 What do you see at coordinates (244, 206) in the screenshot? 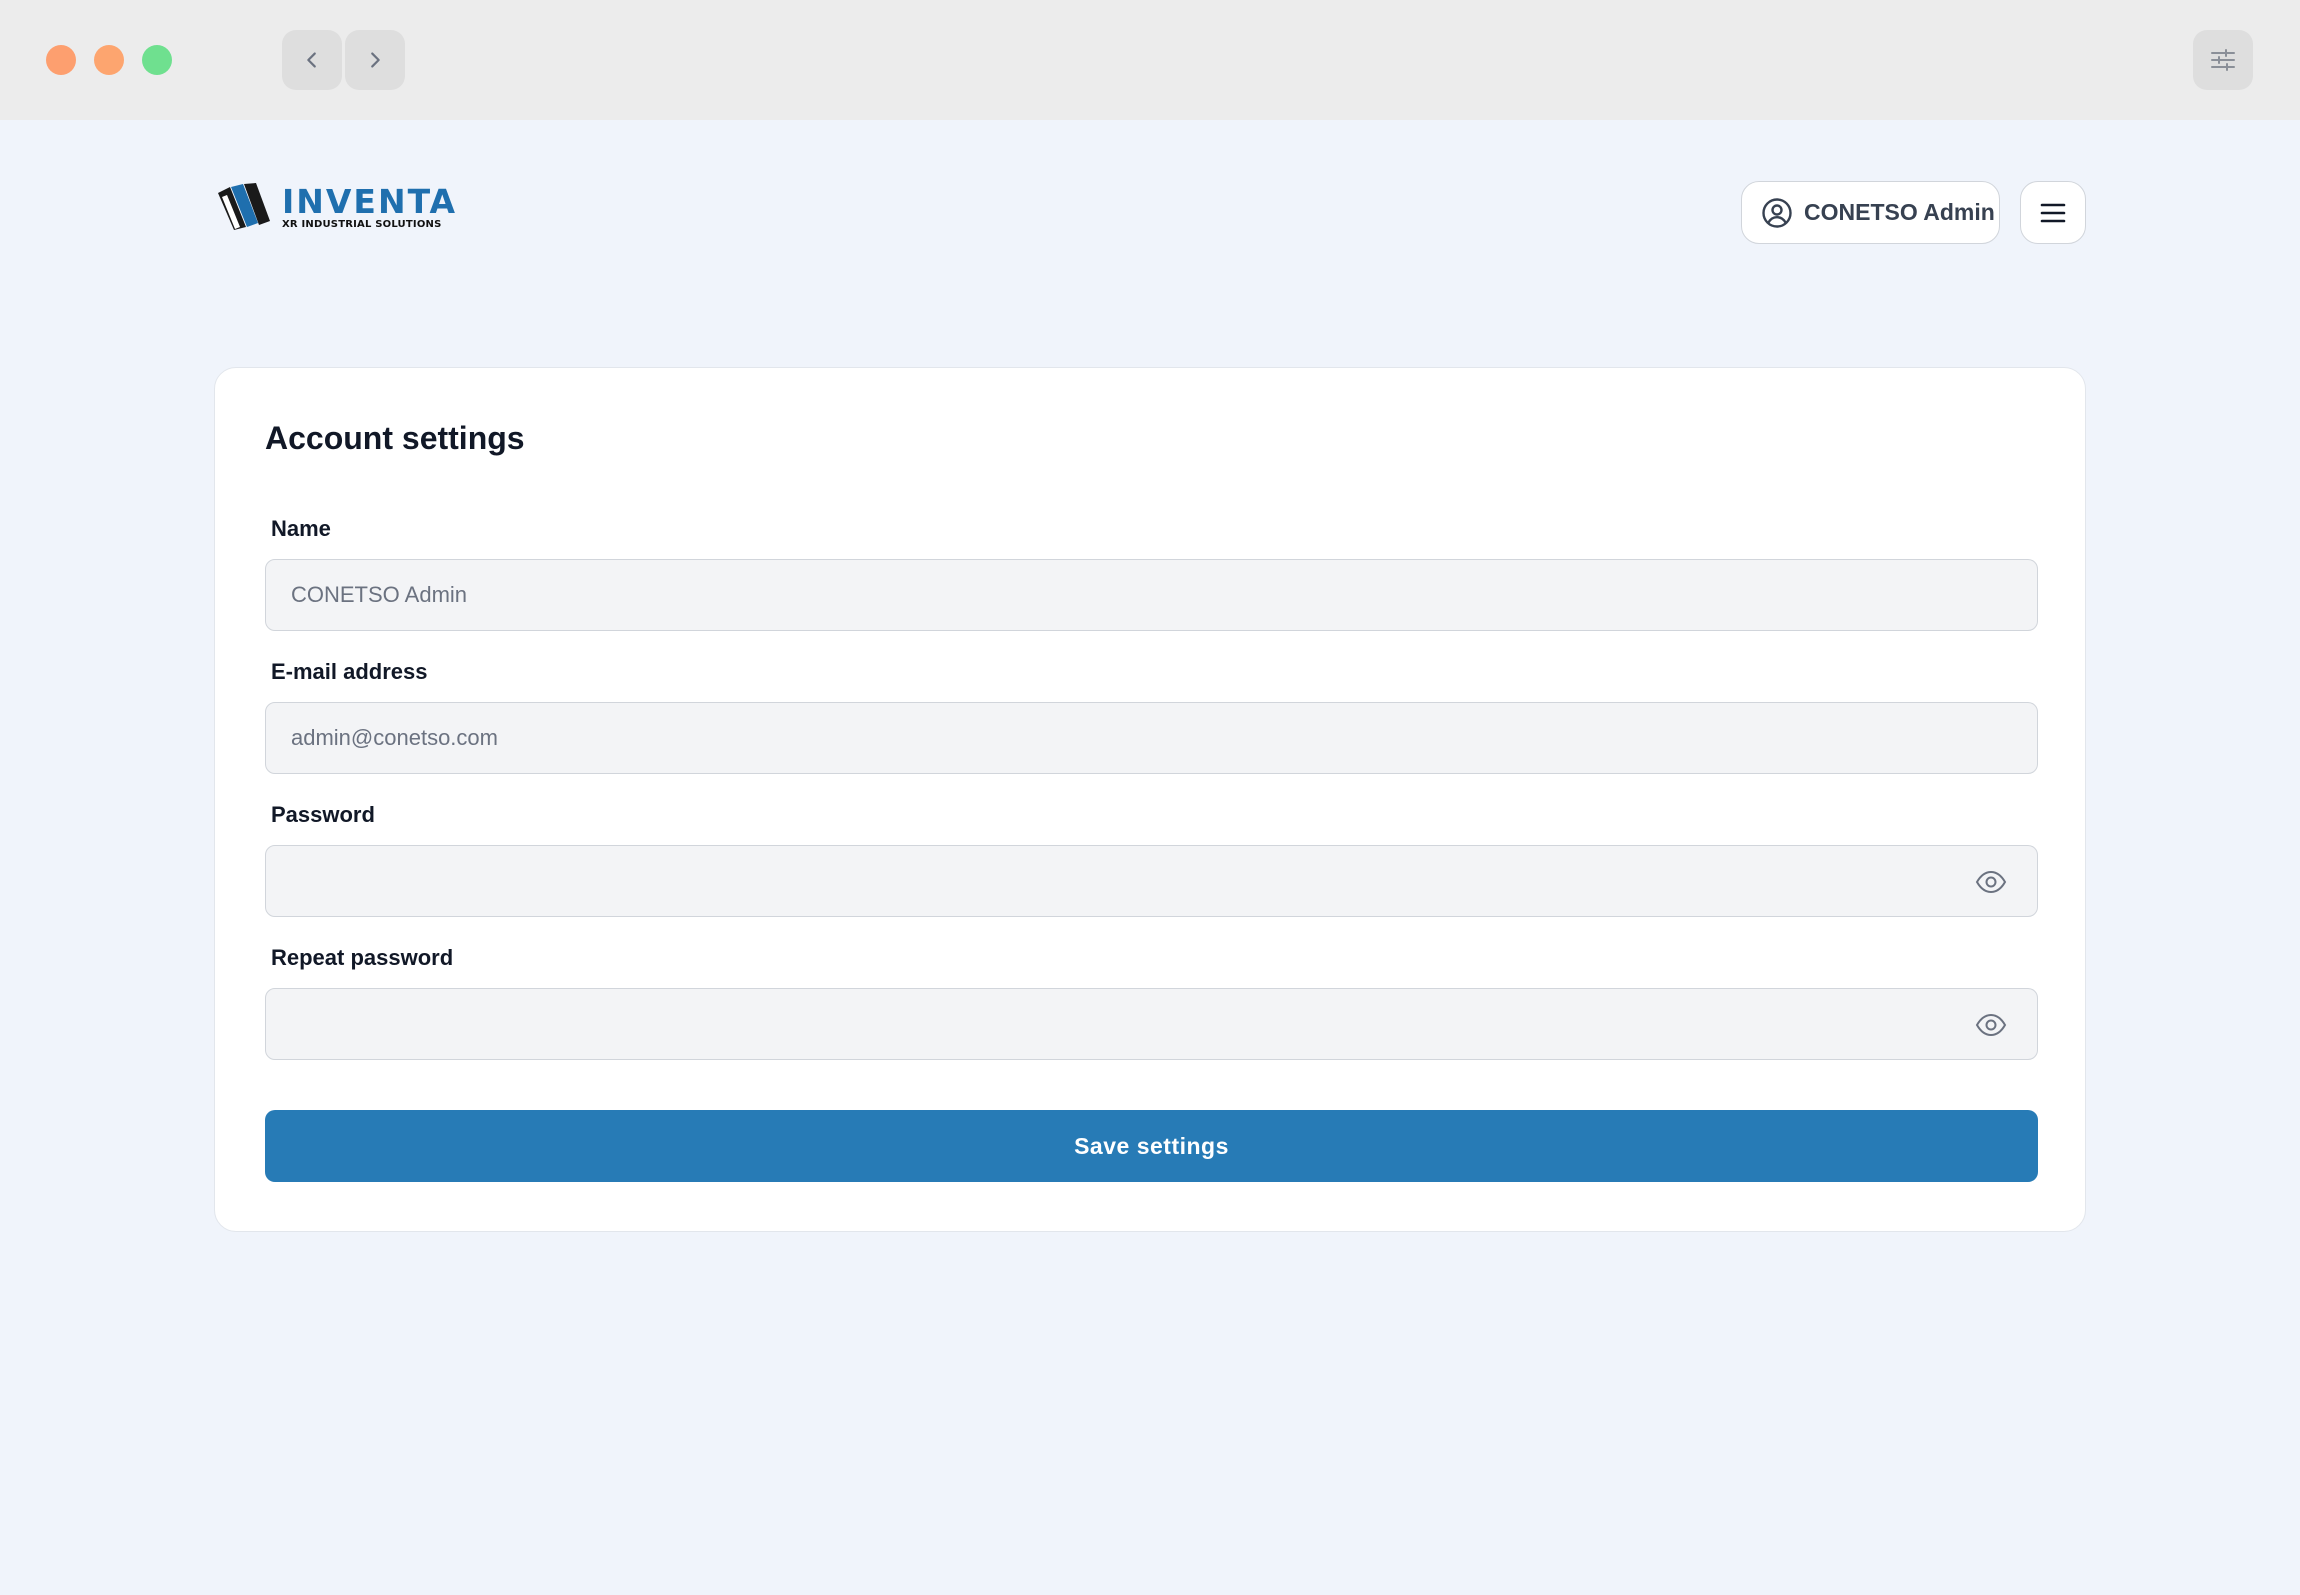
I see `inventa-mark-icon` at bounding box center [244, 206].